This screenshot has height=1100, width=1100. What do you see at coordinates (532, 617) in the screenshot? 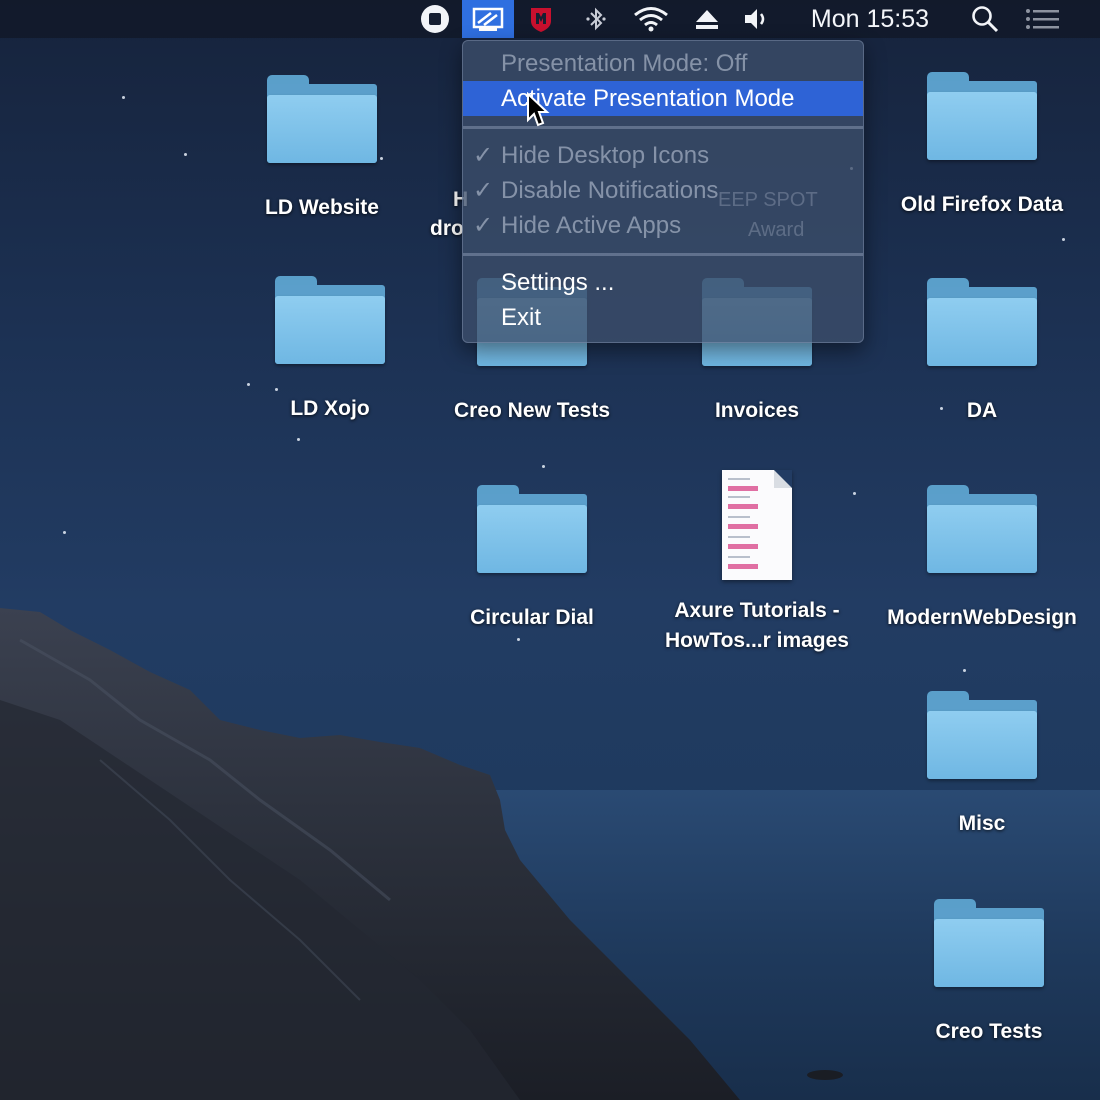
I see `icon-label: Circular Dial` at bounding box center [532, 617].